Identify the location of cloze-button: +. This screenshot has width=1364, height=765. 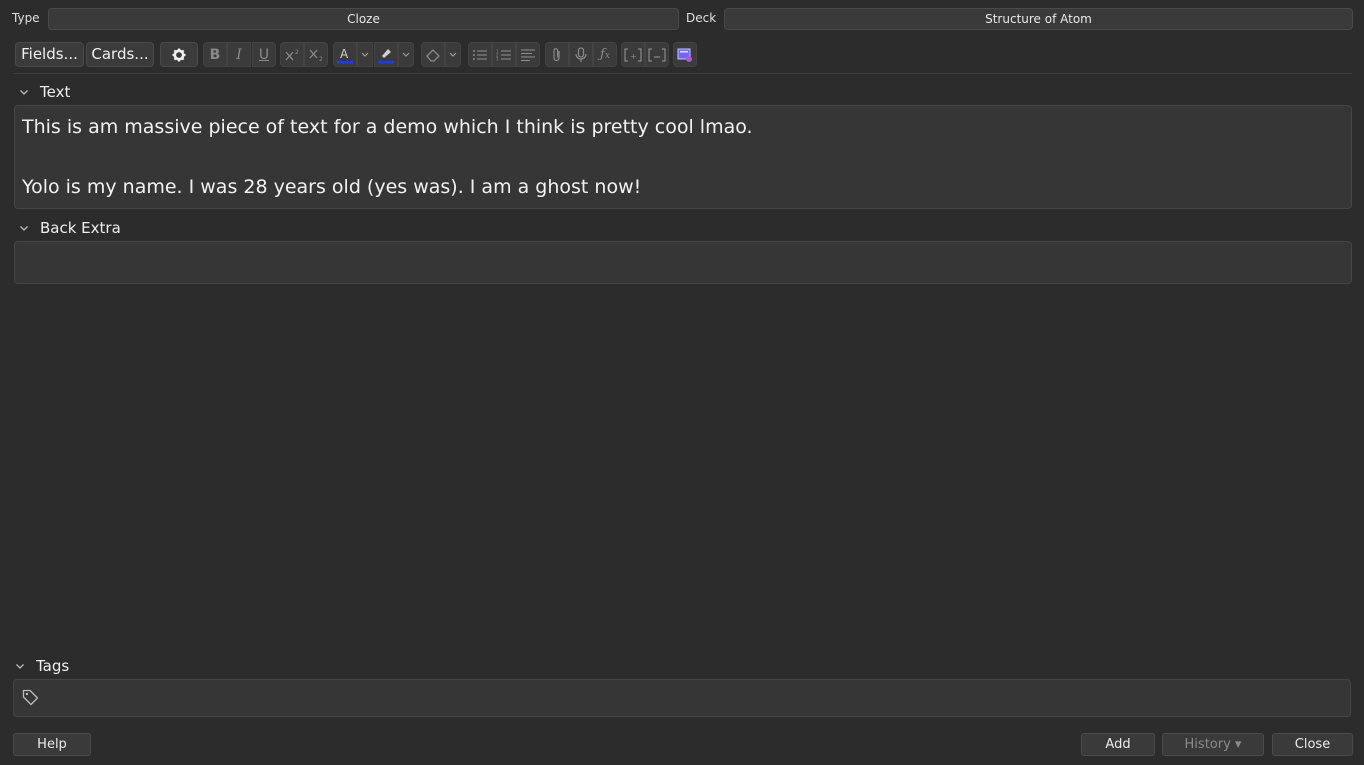
(633, 54).